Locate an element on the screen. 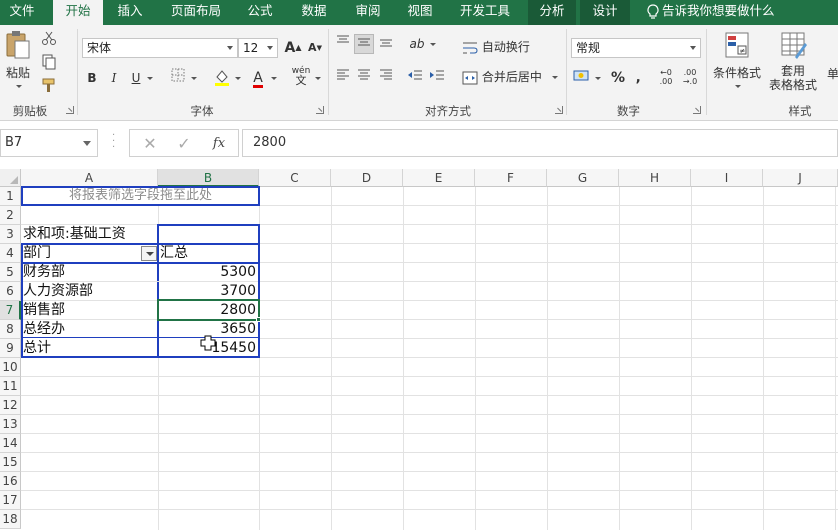 The image size is (838, 530). row-header-8: 8 is located at coordinates (10, 329).